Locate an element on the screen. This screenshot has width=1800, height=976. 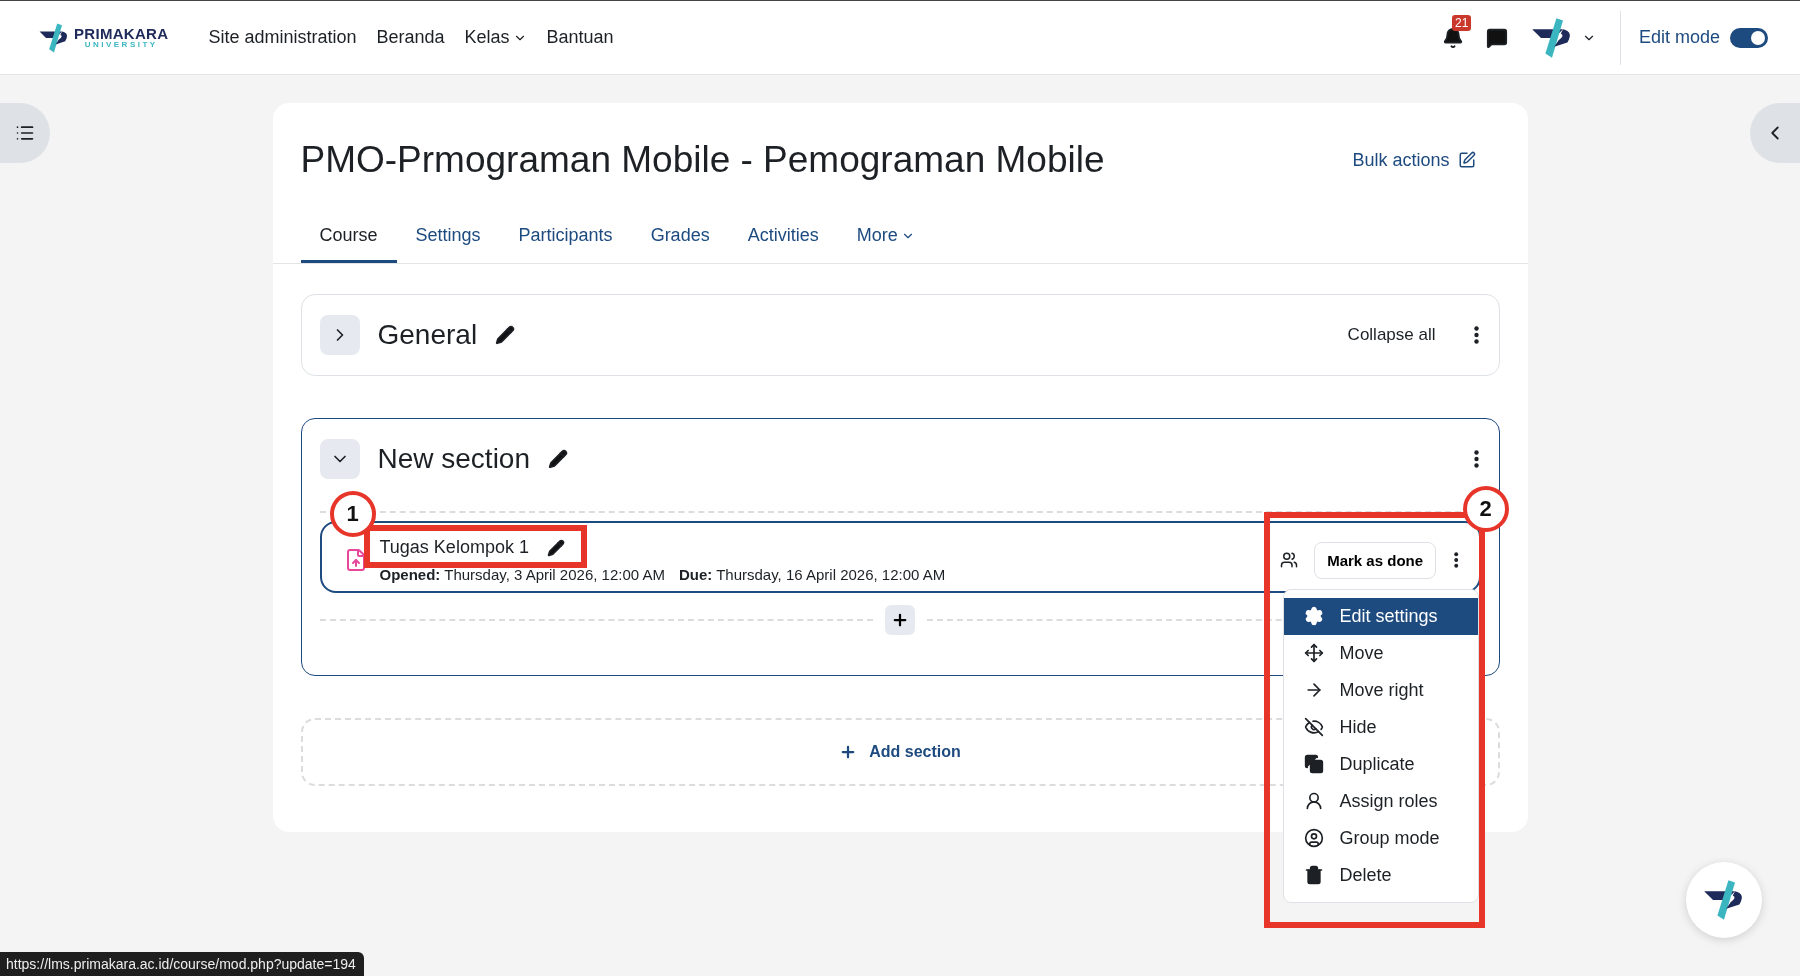
section-title: New section is located at coordinates (453, 459).